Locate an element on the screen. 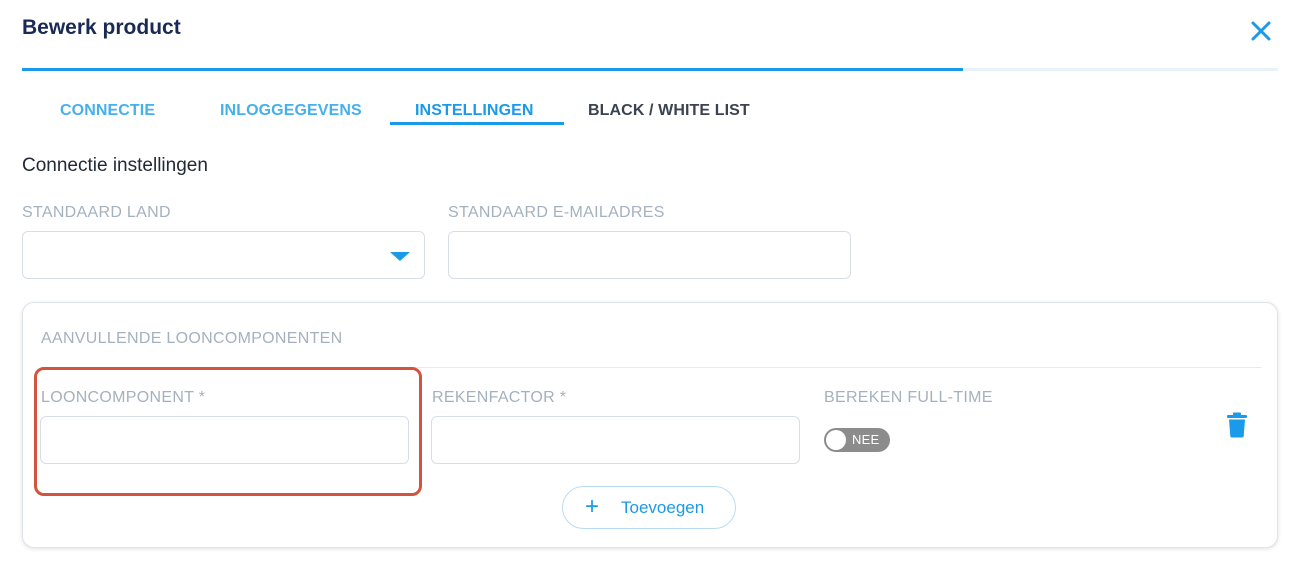 This screenshot has width=1298, height=581. active-tab-indicator is located at coordinates (477, 123).